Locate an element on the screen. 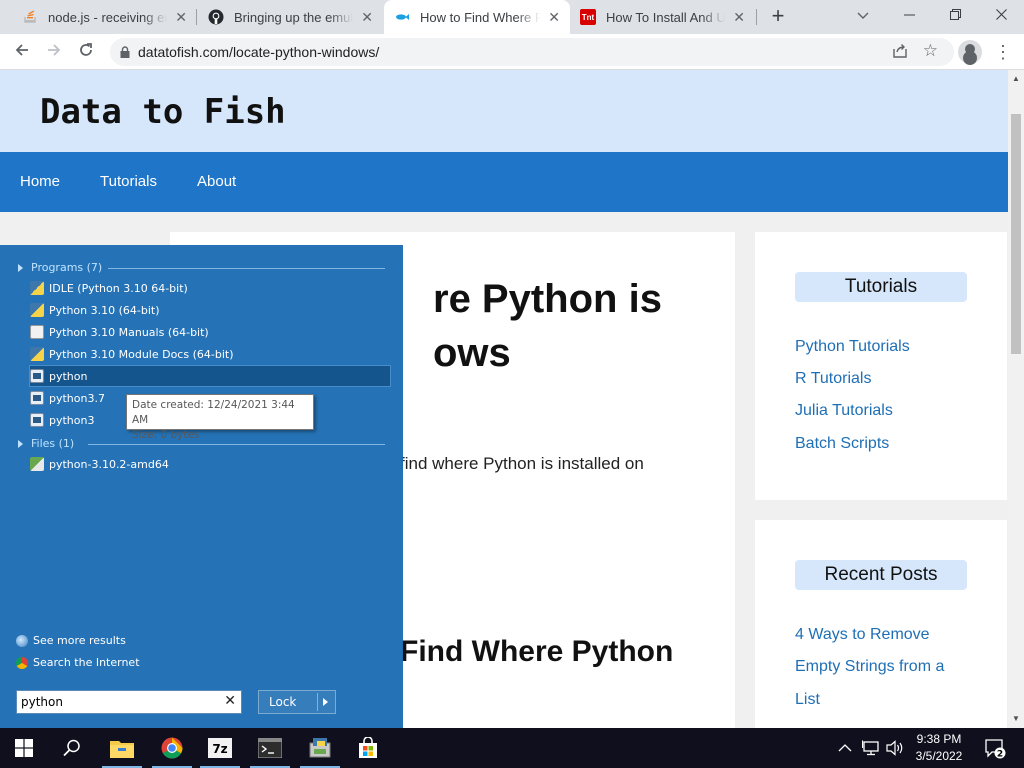 The image size is (1024, 768). nav-tutorials: Tutorials is located at coordinates (128, 181).